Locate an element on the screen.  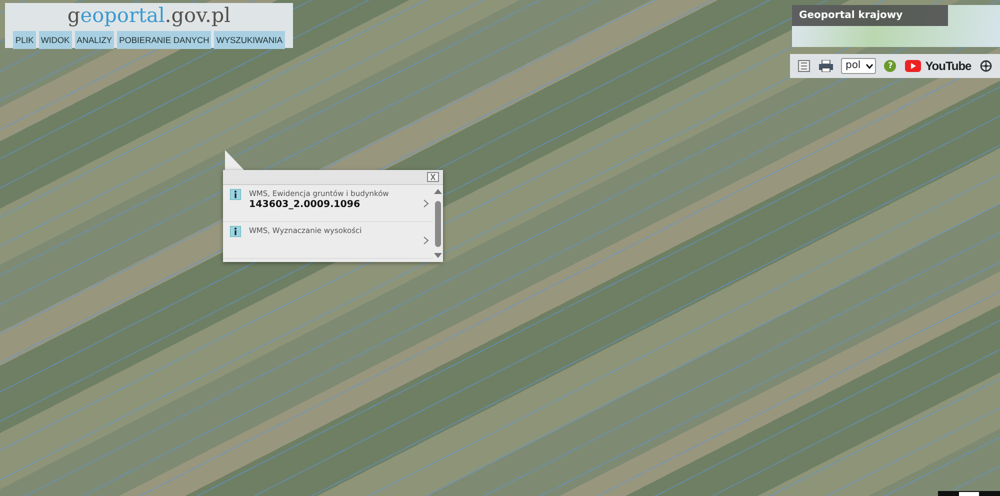
scroll-down-icon is located at coordinates (438, 255).